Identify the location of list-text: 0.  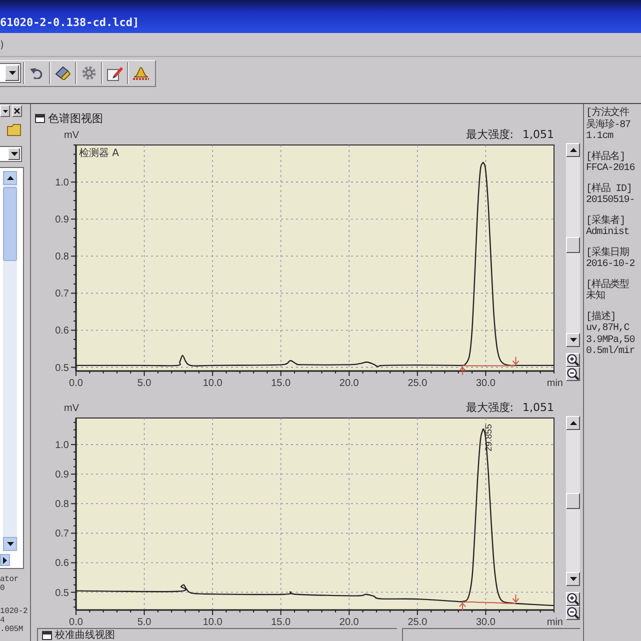
(2, 588).